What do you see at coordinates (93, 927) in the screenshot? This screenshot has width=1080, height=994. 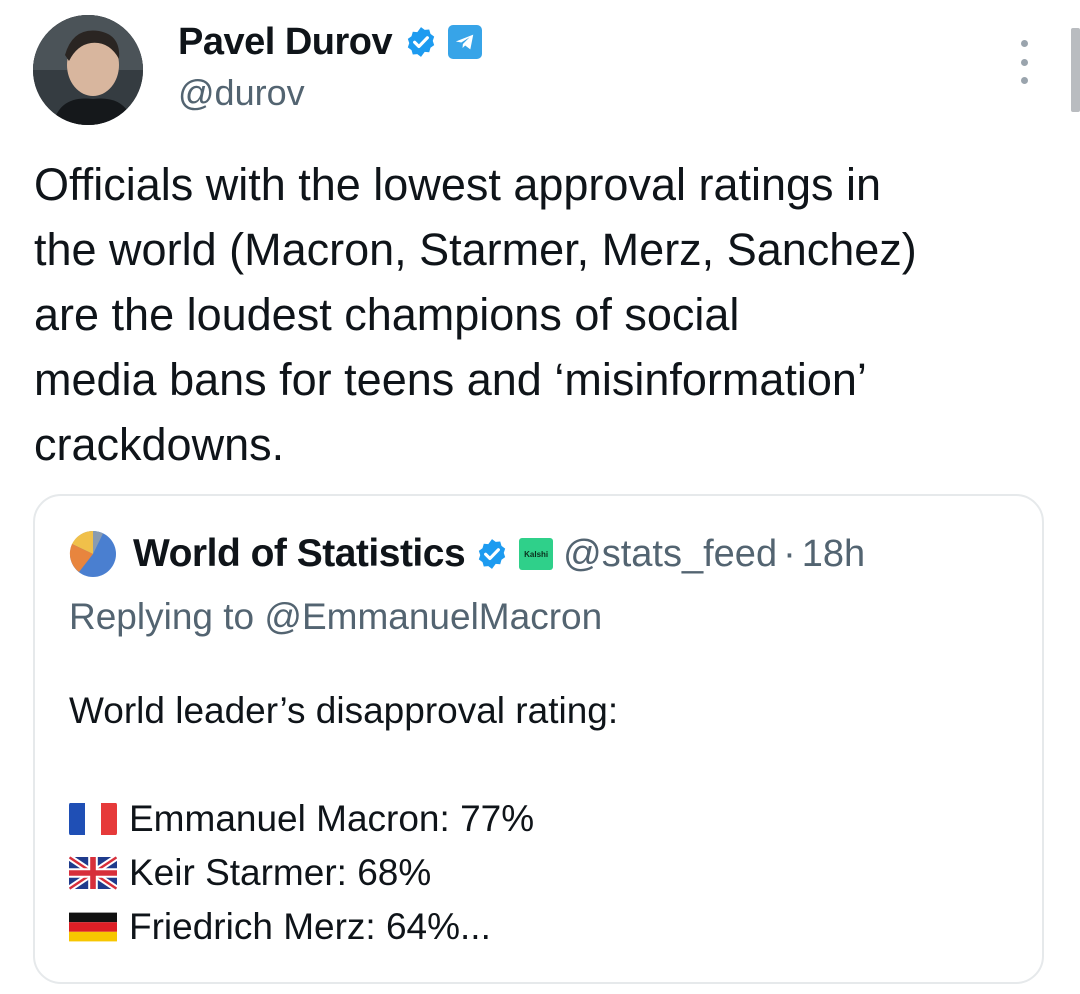 I see `flag-germany-icon` at bounding box center [93, 927].